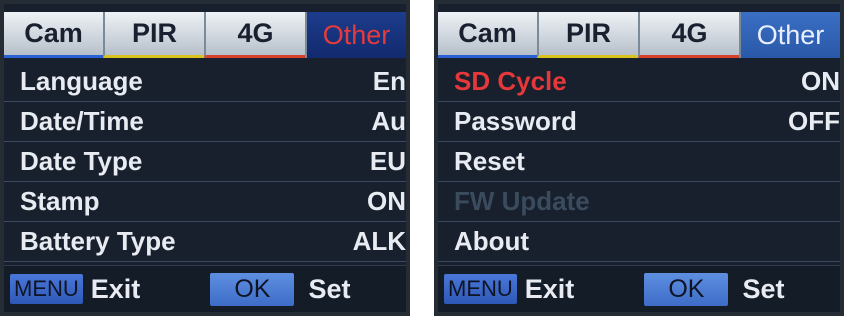 Image resolution: width=844 pixels, height=316 pixels. I want to click on setting-stamp: Stamp ON, so click(205, 202).